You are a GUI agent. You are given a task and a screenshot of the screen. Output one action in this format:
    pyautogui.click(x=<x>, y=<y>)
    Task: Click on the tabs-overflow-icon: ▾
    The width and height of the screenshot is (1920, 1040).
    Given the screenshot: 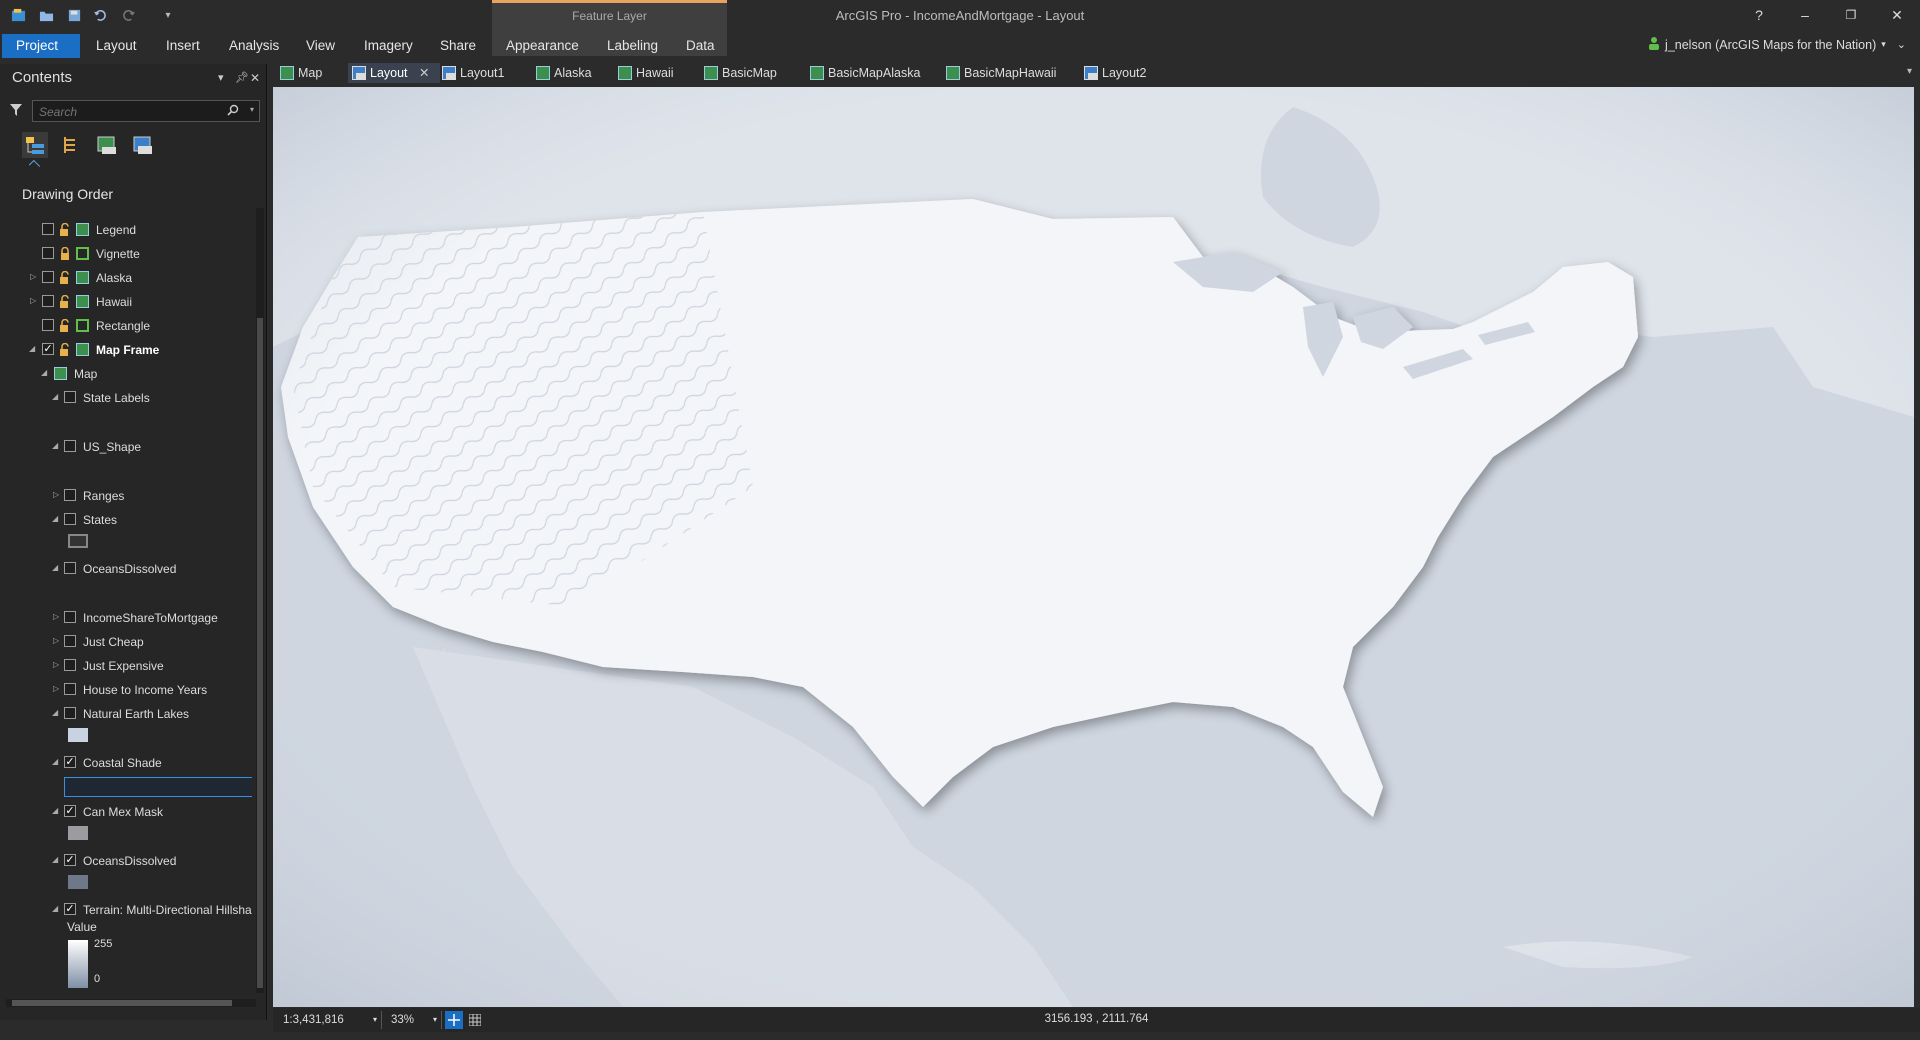 What is the action you would take?
    pyautogui.click(x=1909, y=71)
    